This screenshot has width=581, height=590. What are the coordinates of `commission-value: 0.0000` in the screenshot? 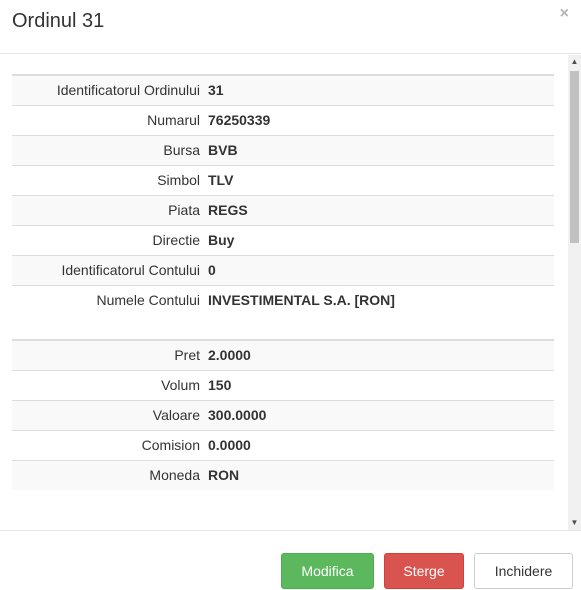 It's located at (379, 444).